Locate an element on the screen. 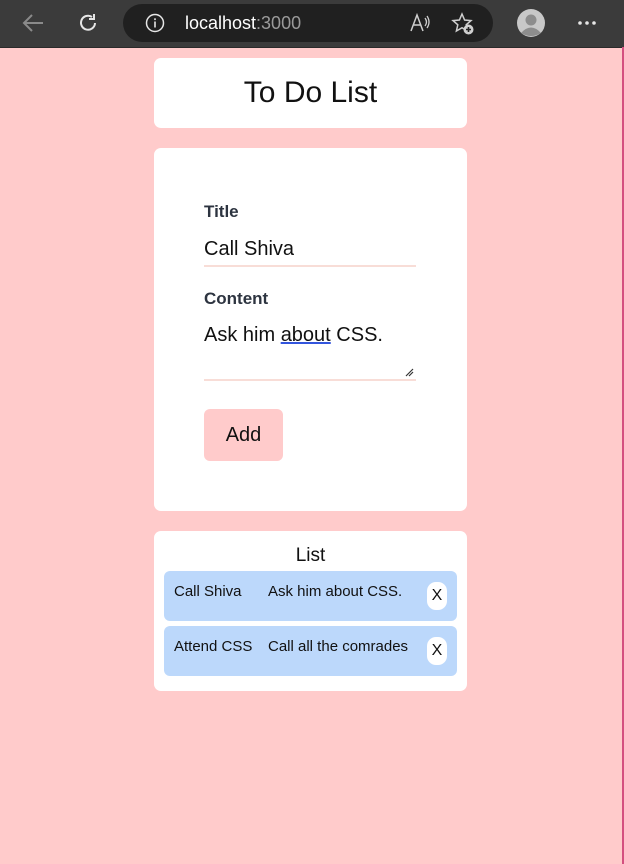 The image size is (624, 864). note-title: Call Shiva is located at coordinates (208, 591).